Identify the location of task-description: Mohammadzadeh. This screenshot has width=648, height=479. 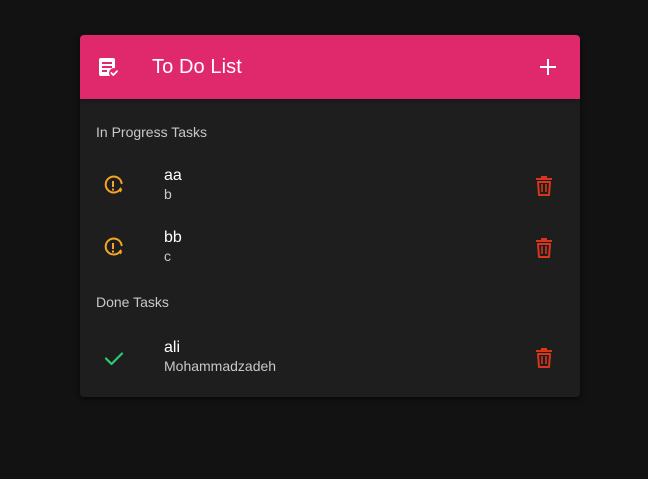
(220, 366).